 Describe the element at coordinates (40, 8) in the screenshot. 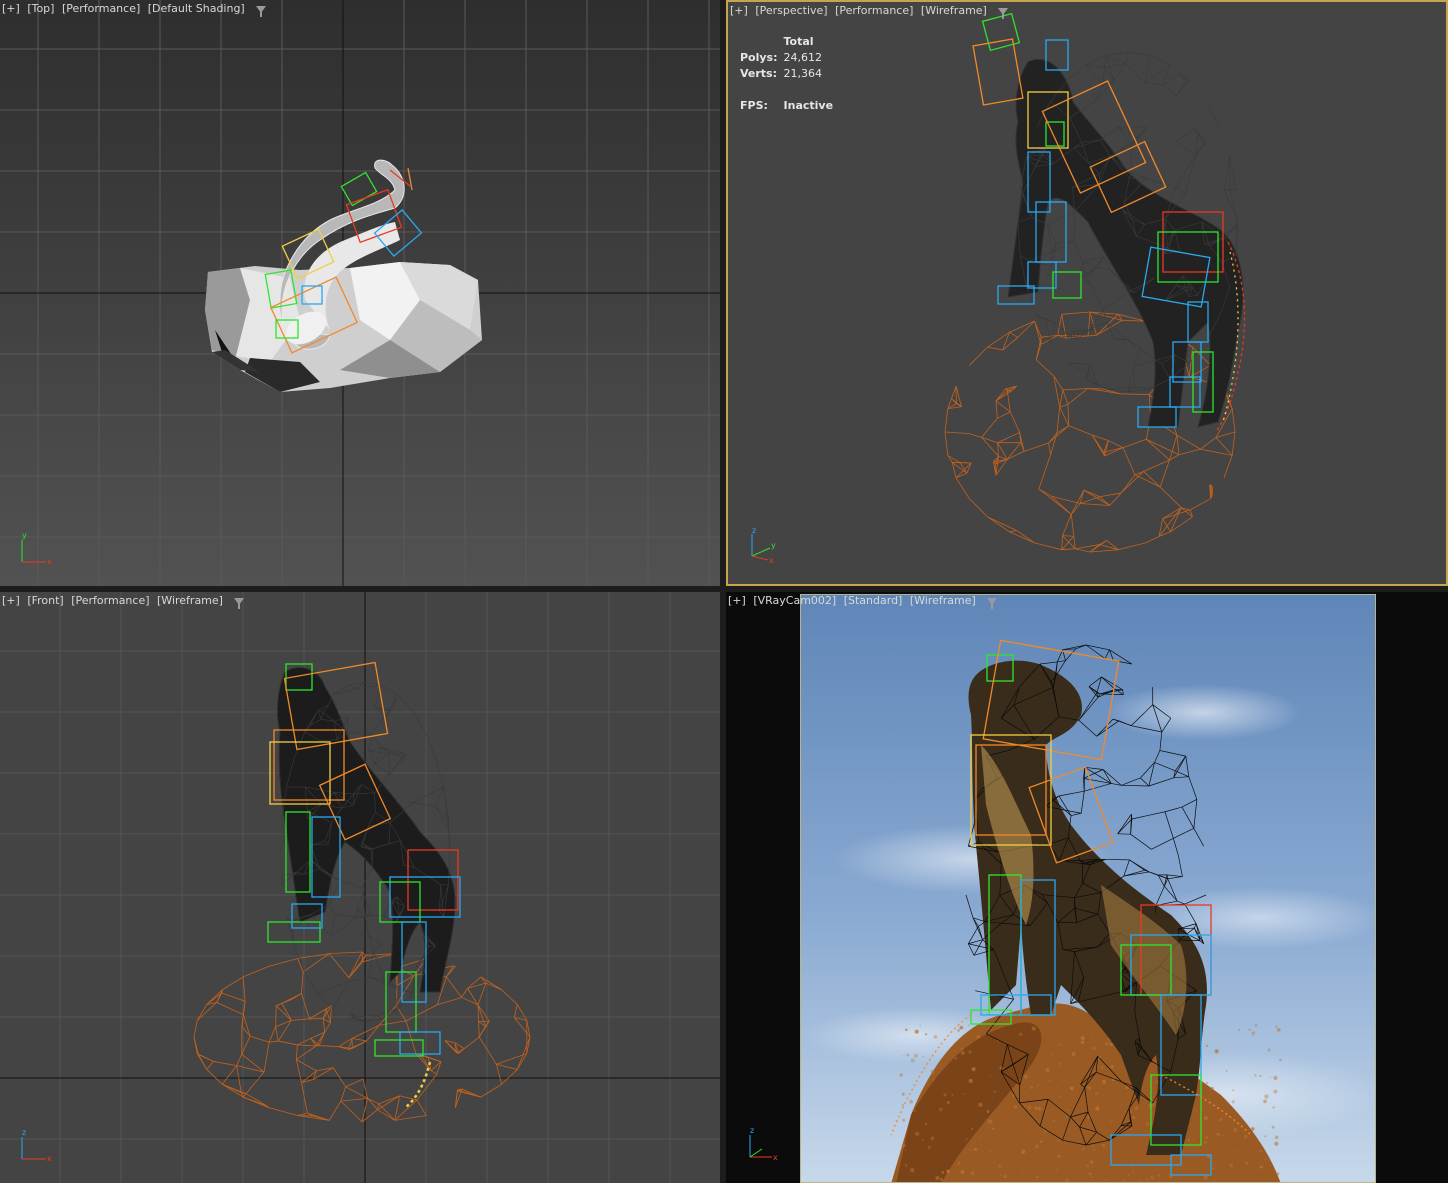

I see `view-label: [Top]` at that location.